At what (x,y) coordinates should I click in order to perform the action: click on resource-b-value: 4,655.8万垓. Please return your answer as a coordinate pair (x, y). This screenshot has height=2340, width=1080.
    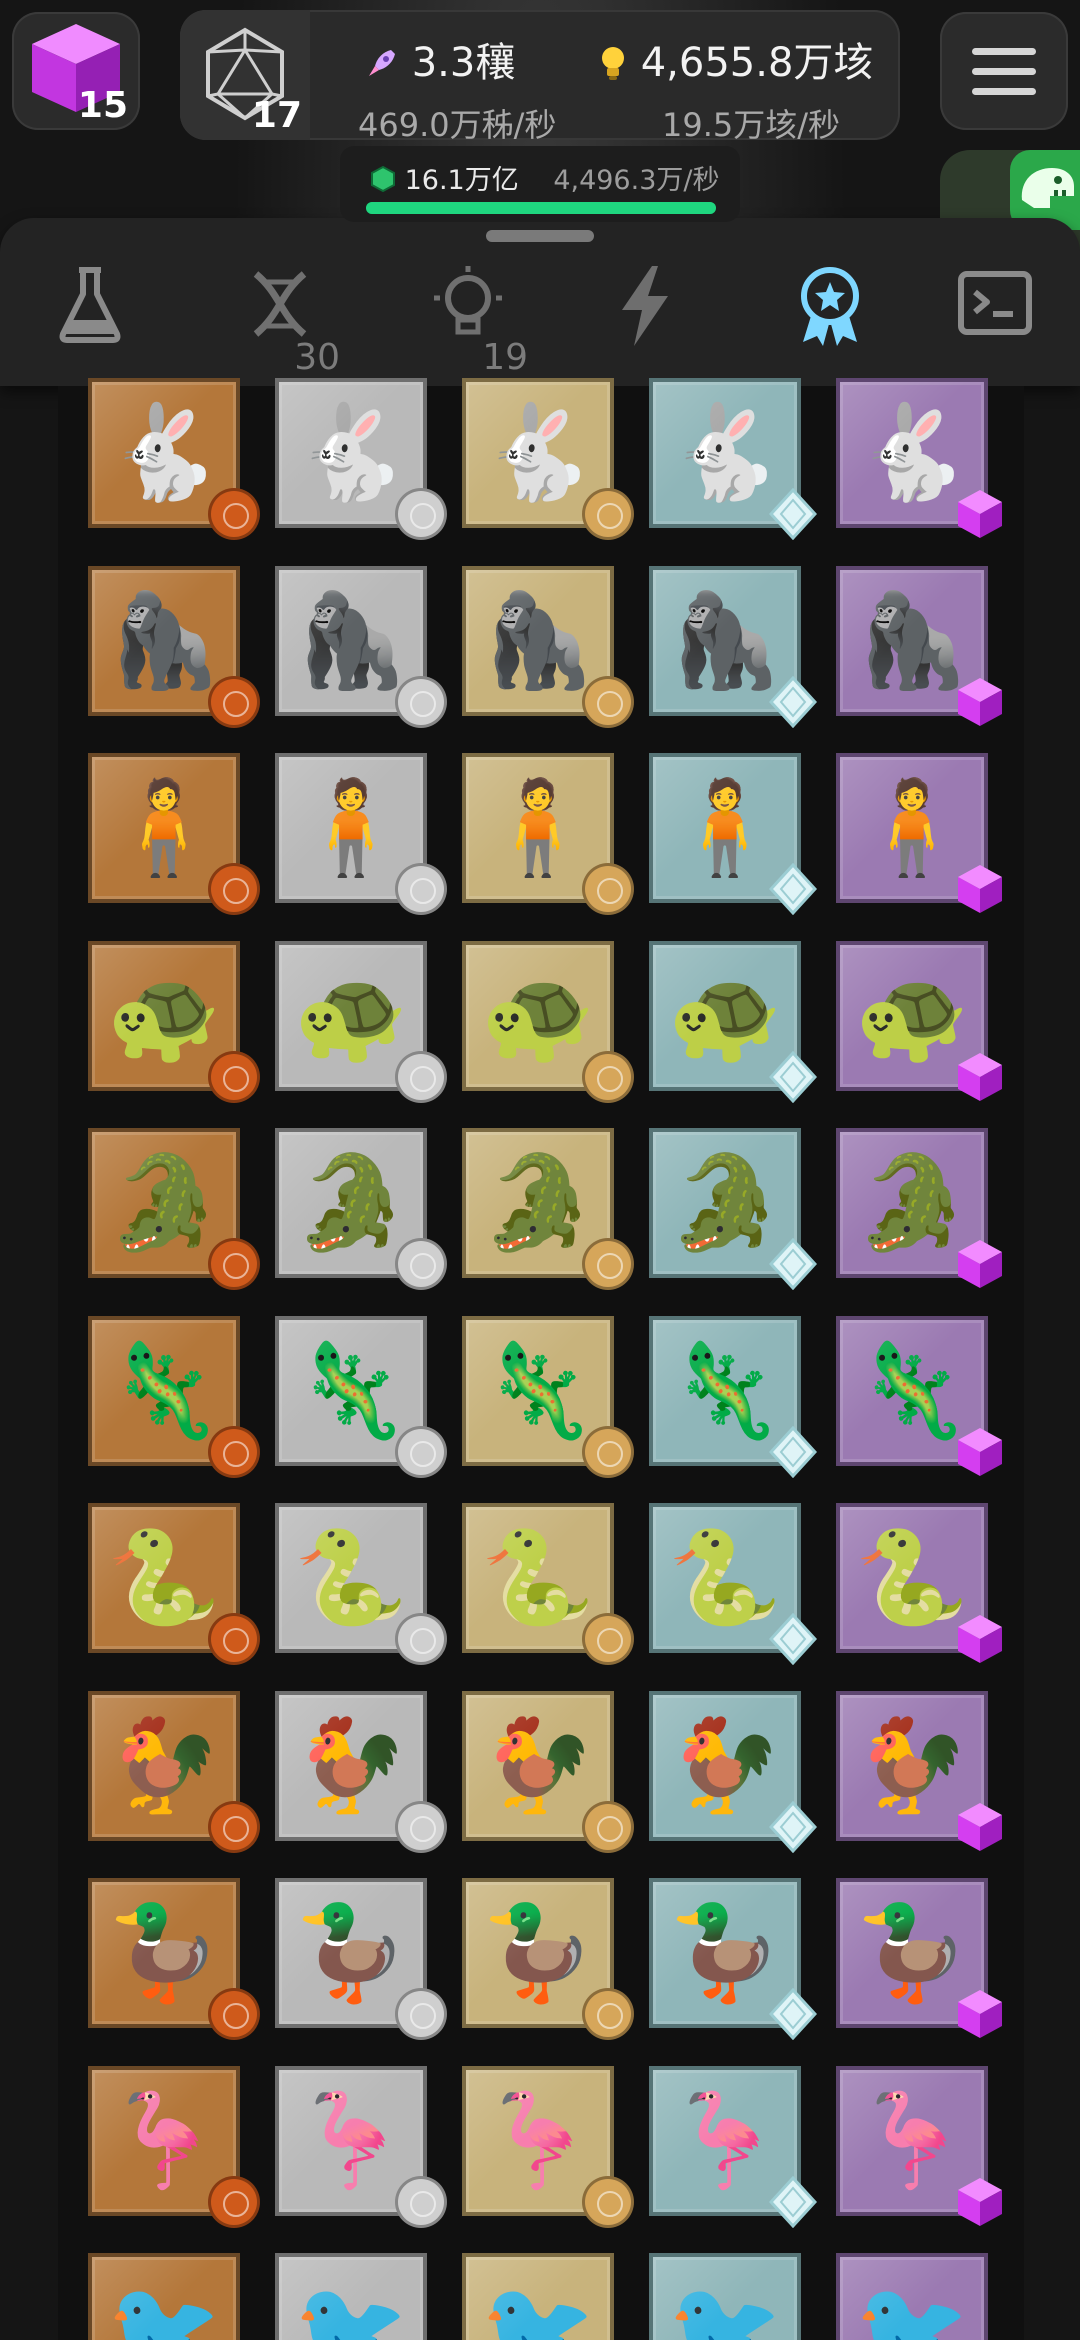
    Looking at the image, I should click on (757, 63).